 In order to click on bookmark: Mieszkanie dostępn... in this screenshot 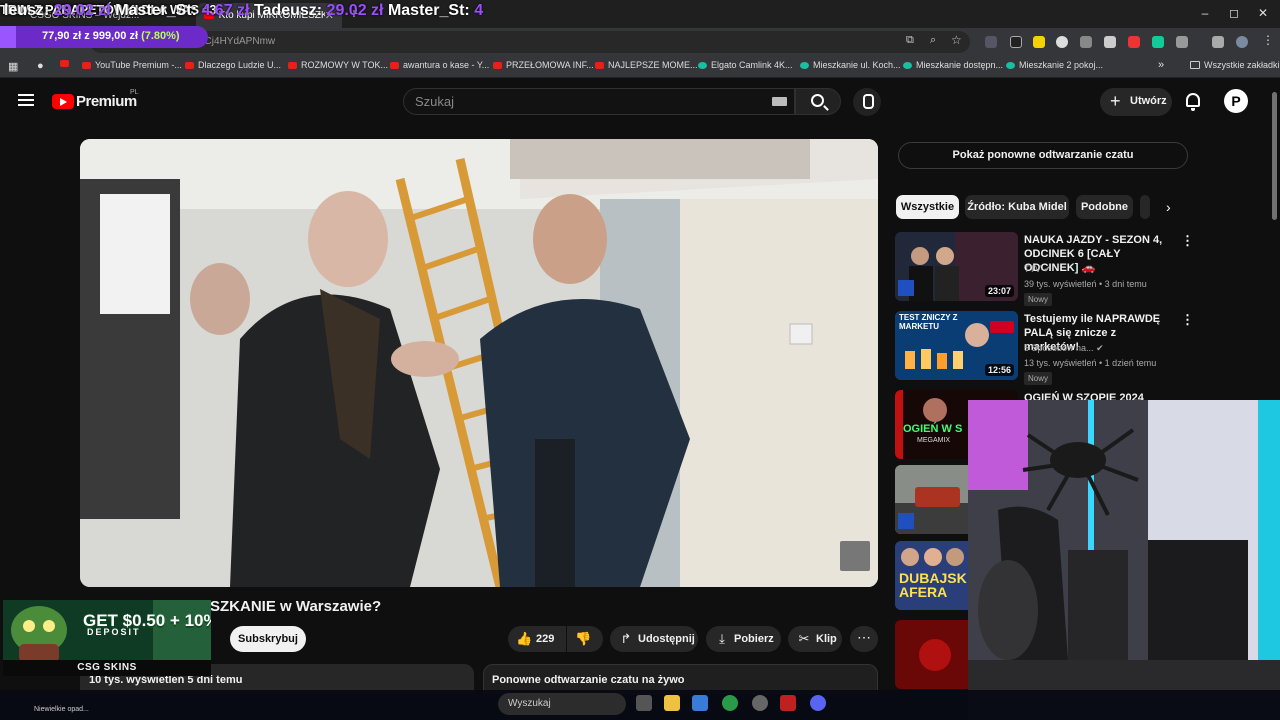, I will do `click(953, 65)`.